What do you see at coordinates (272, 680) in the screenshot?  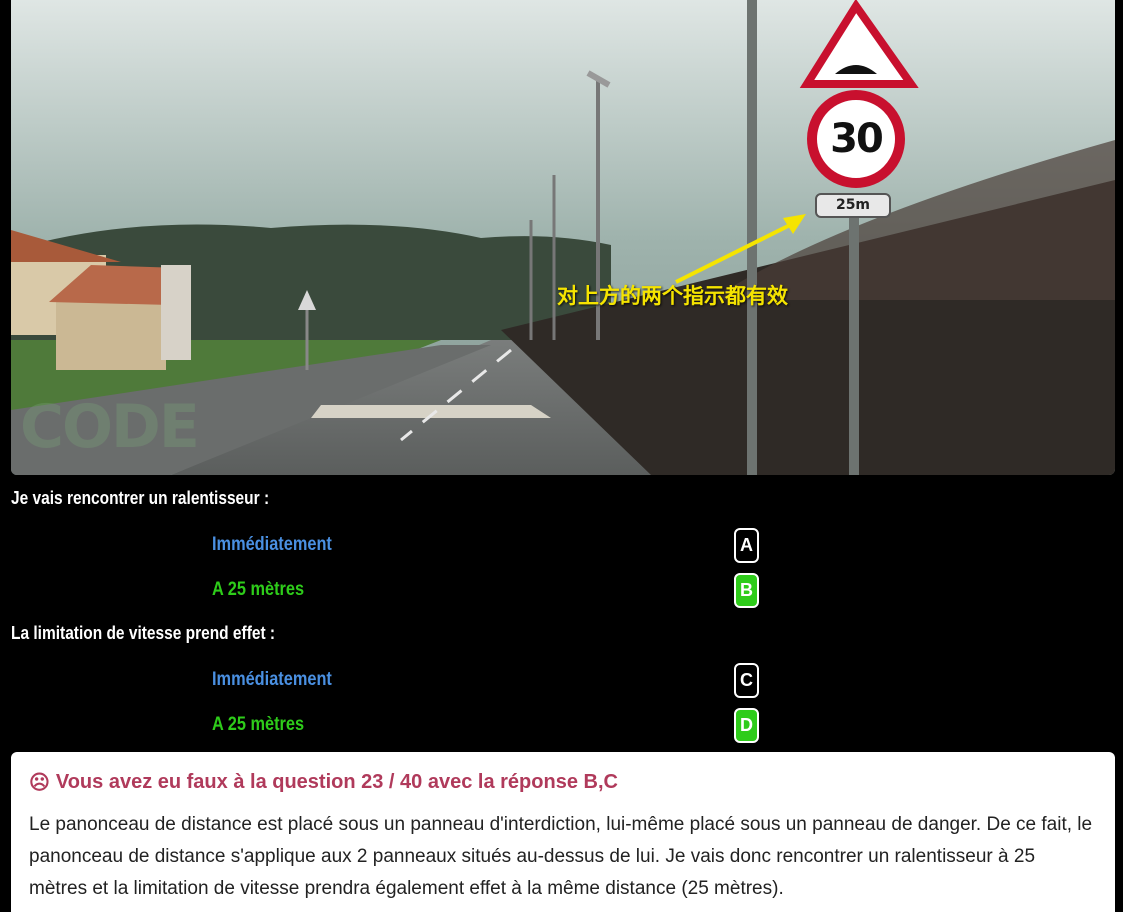 I see `answer-c-label: Immédiatement` at bounding box center [272, 680].